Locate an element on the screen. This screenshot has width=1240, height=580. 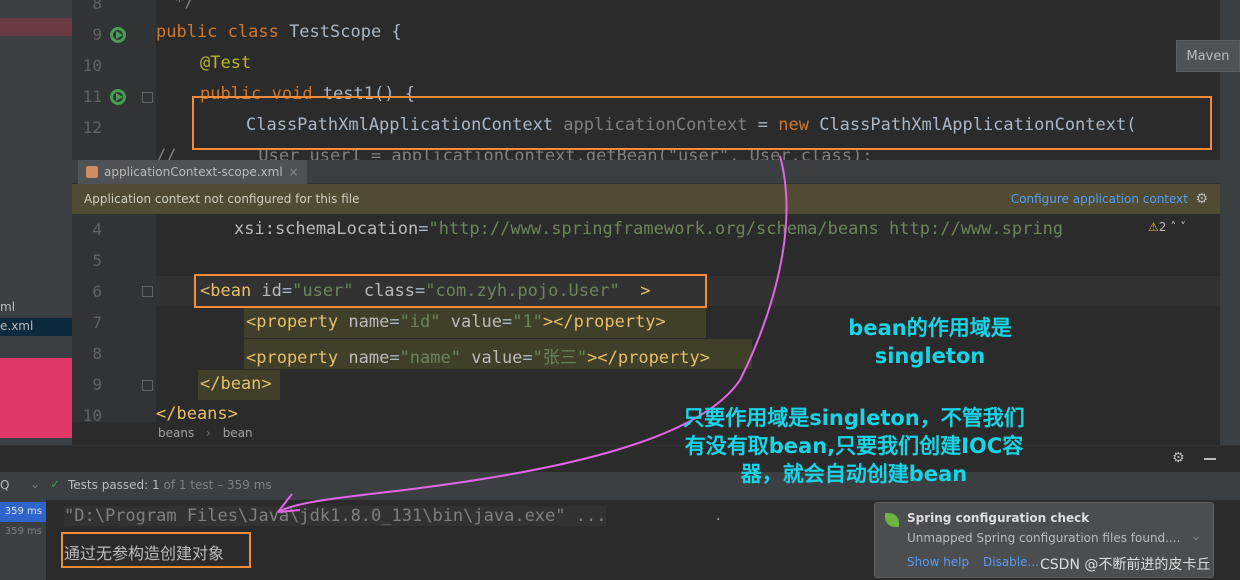
annotation-note-1: bean的作用域是 singleton is located at coordinates (930, 342).